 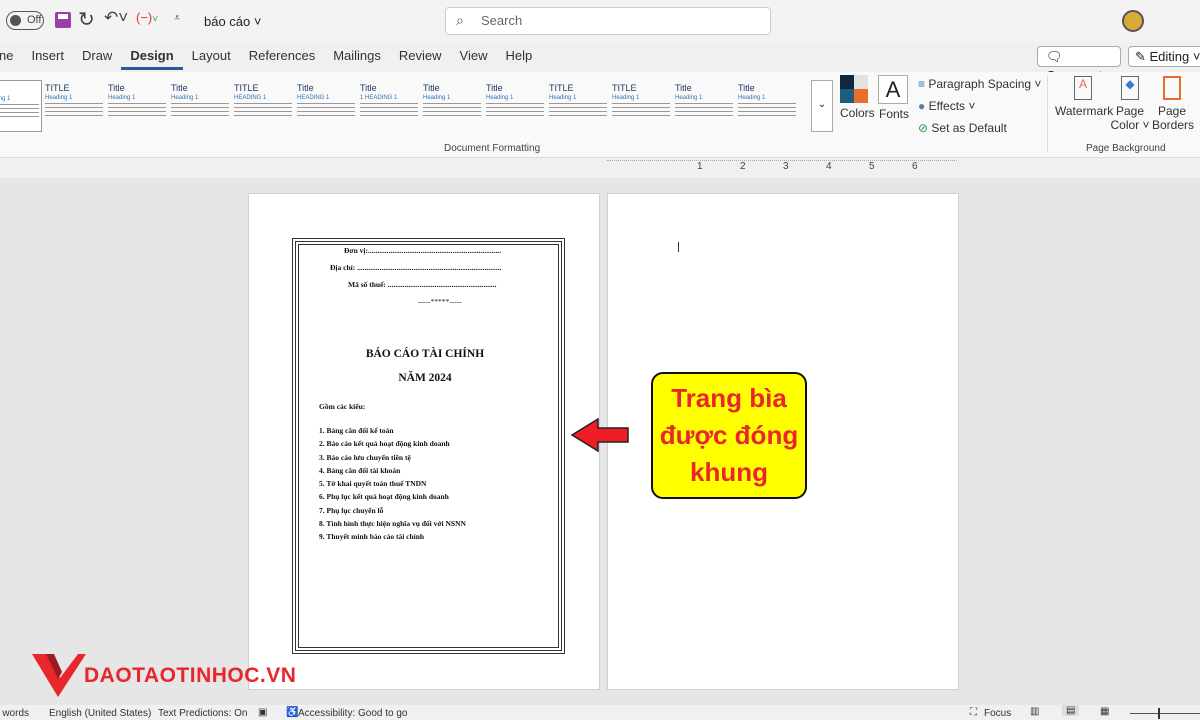 I want to click on ruler-tick: 4, so click(x=829, y=166).